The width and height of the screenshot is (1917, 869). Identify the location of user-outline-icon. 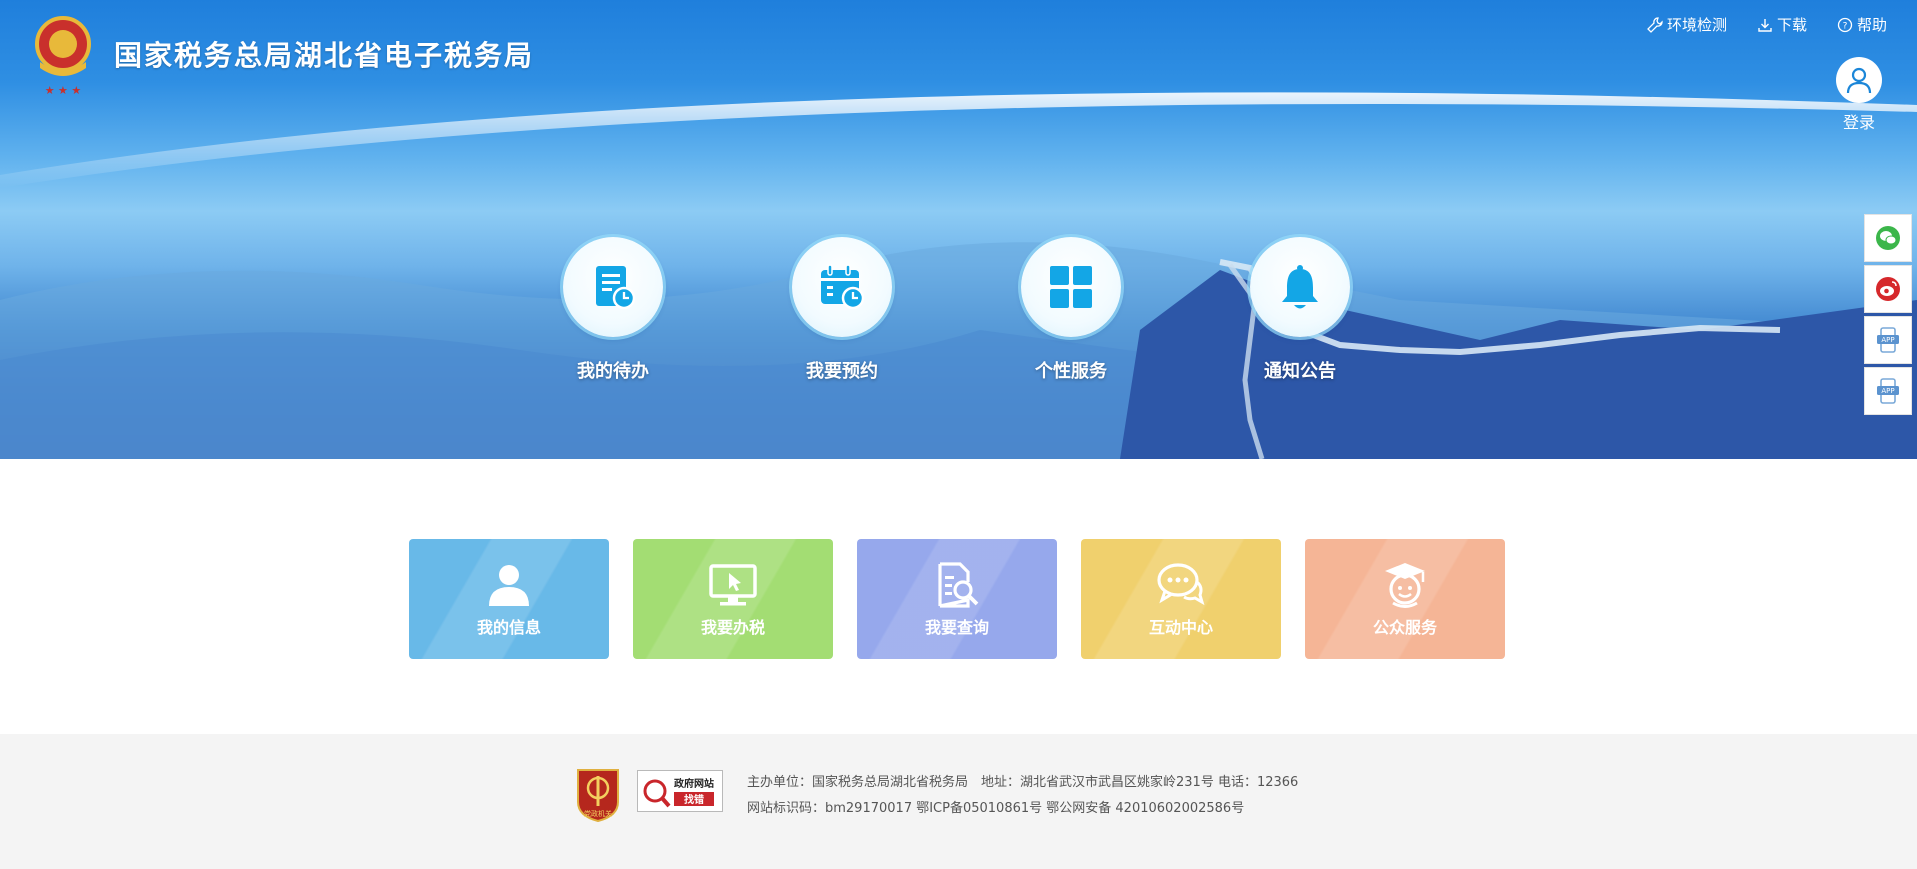
(1859, 80).